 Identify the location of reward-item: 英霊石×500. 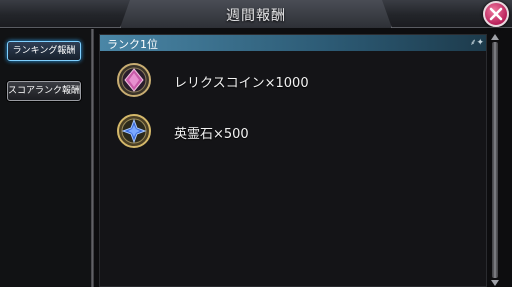
(293, 133).